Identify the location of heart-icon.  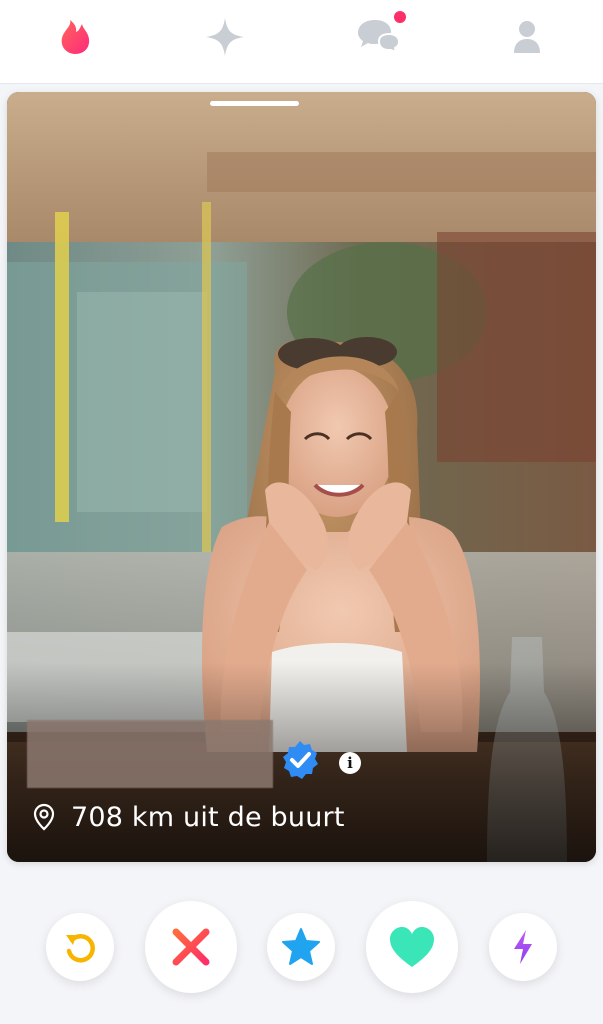
(412, 947).